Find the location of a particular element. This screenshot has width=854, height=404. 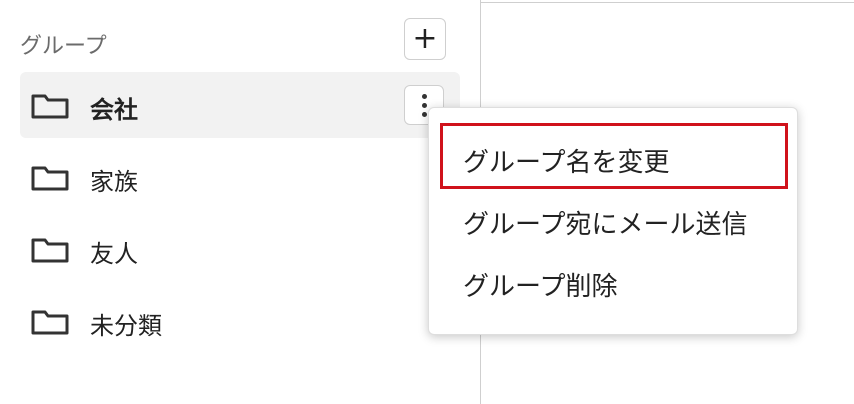

group-item-friends: 友人 is located at coordinates (240, 249).